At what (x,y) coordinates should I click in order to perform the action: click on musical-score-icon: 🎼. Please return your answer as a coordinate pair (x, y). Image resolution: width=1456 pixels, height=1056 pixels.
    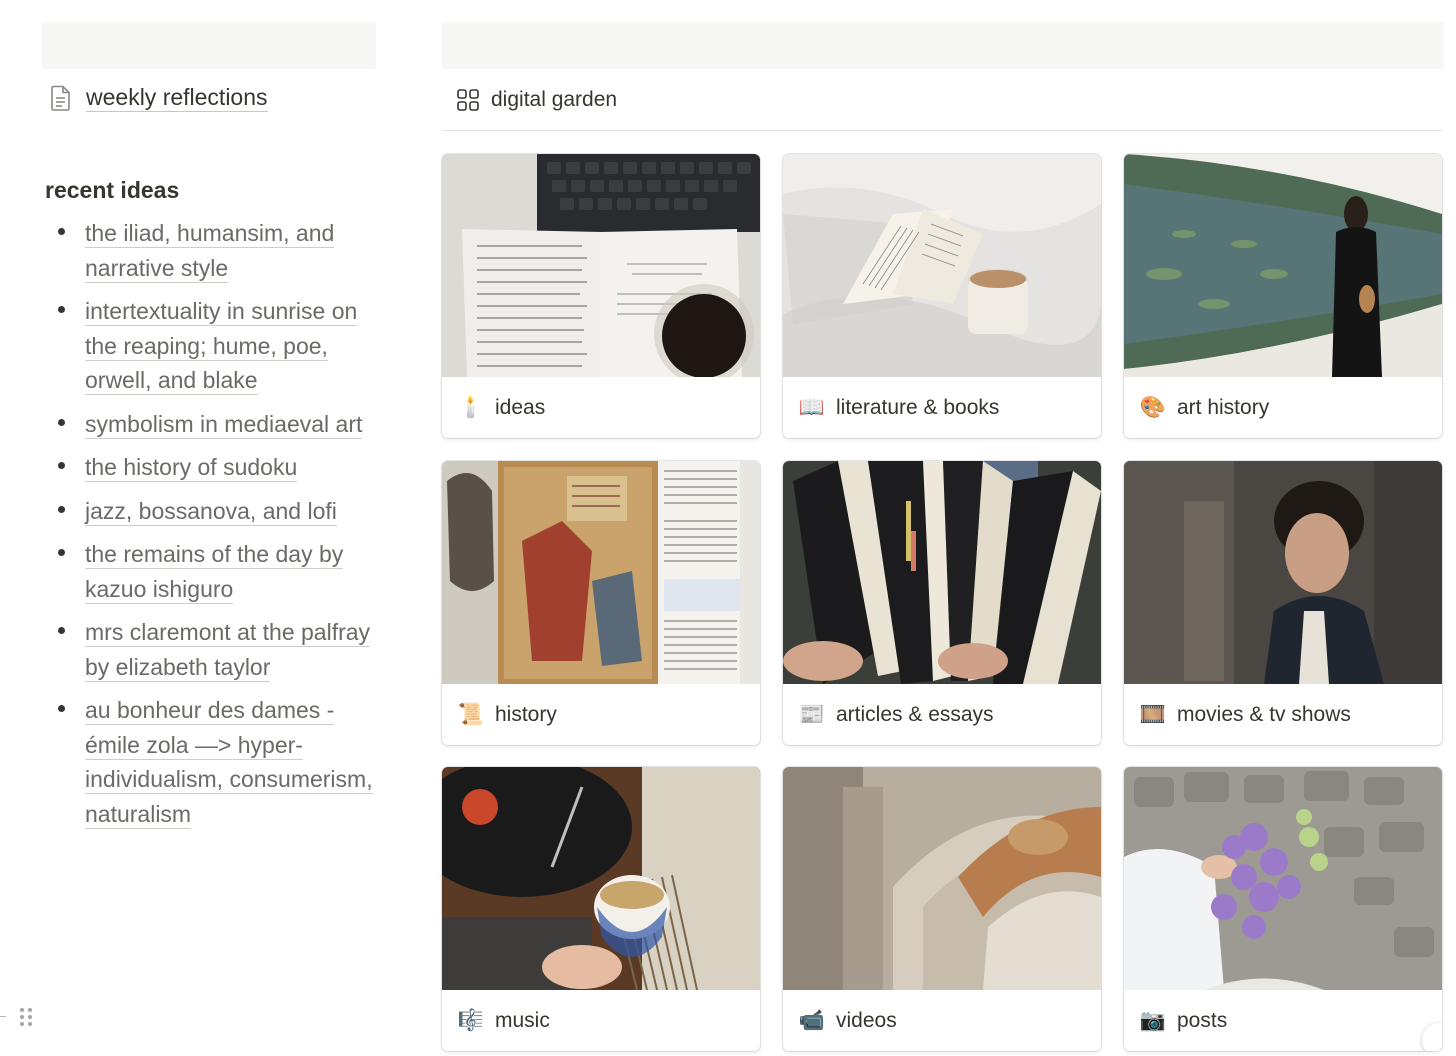
    Looking at the image, I should click on (471, 1020).